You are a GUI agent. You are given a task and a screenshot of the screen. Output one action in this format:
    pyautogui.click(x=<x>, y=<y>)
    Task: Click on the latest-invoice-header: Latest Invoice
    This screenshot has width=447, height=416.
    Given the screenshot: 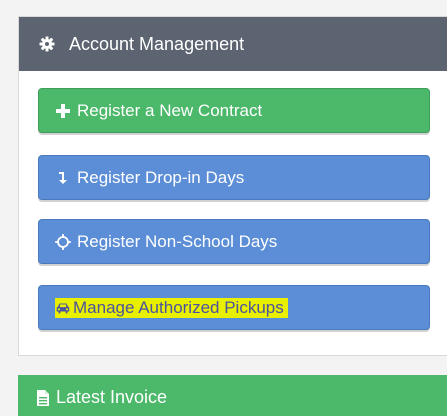 What is the action you would take?
    pyautogui.click(x=232, y=395)
    